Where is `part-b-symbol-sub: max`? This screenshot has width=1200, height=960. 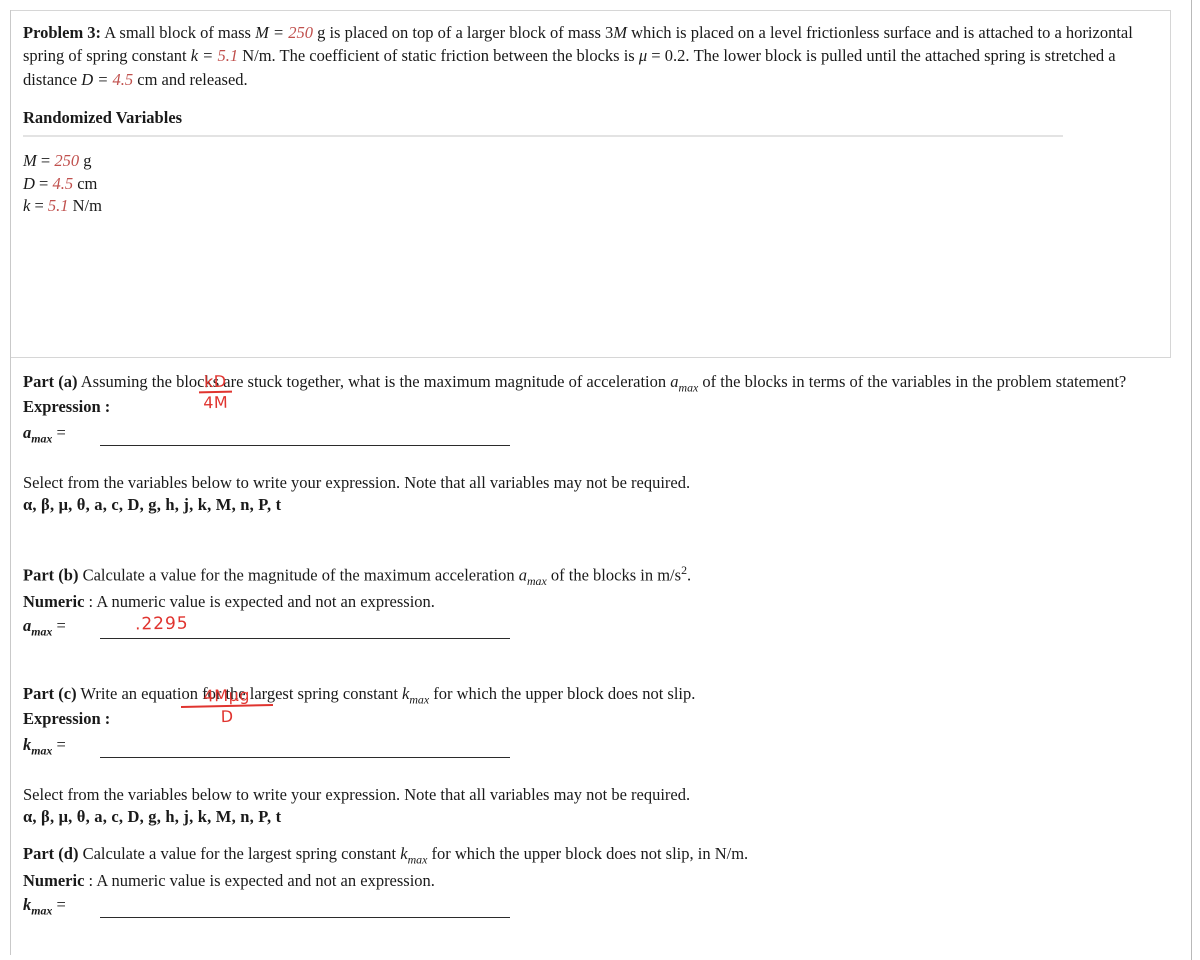 part-b-symbol-sub: max is located at coordinates (536, 580).